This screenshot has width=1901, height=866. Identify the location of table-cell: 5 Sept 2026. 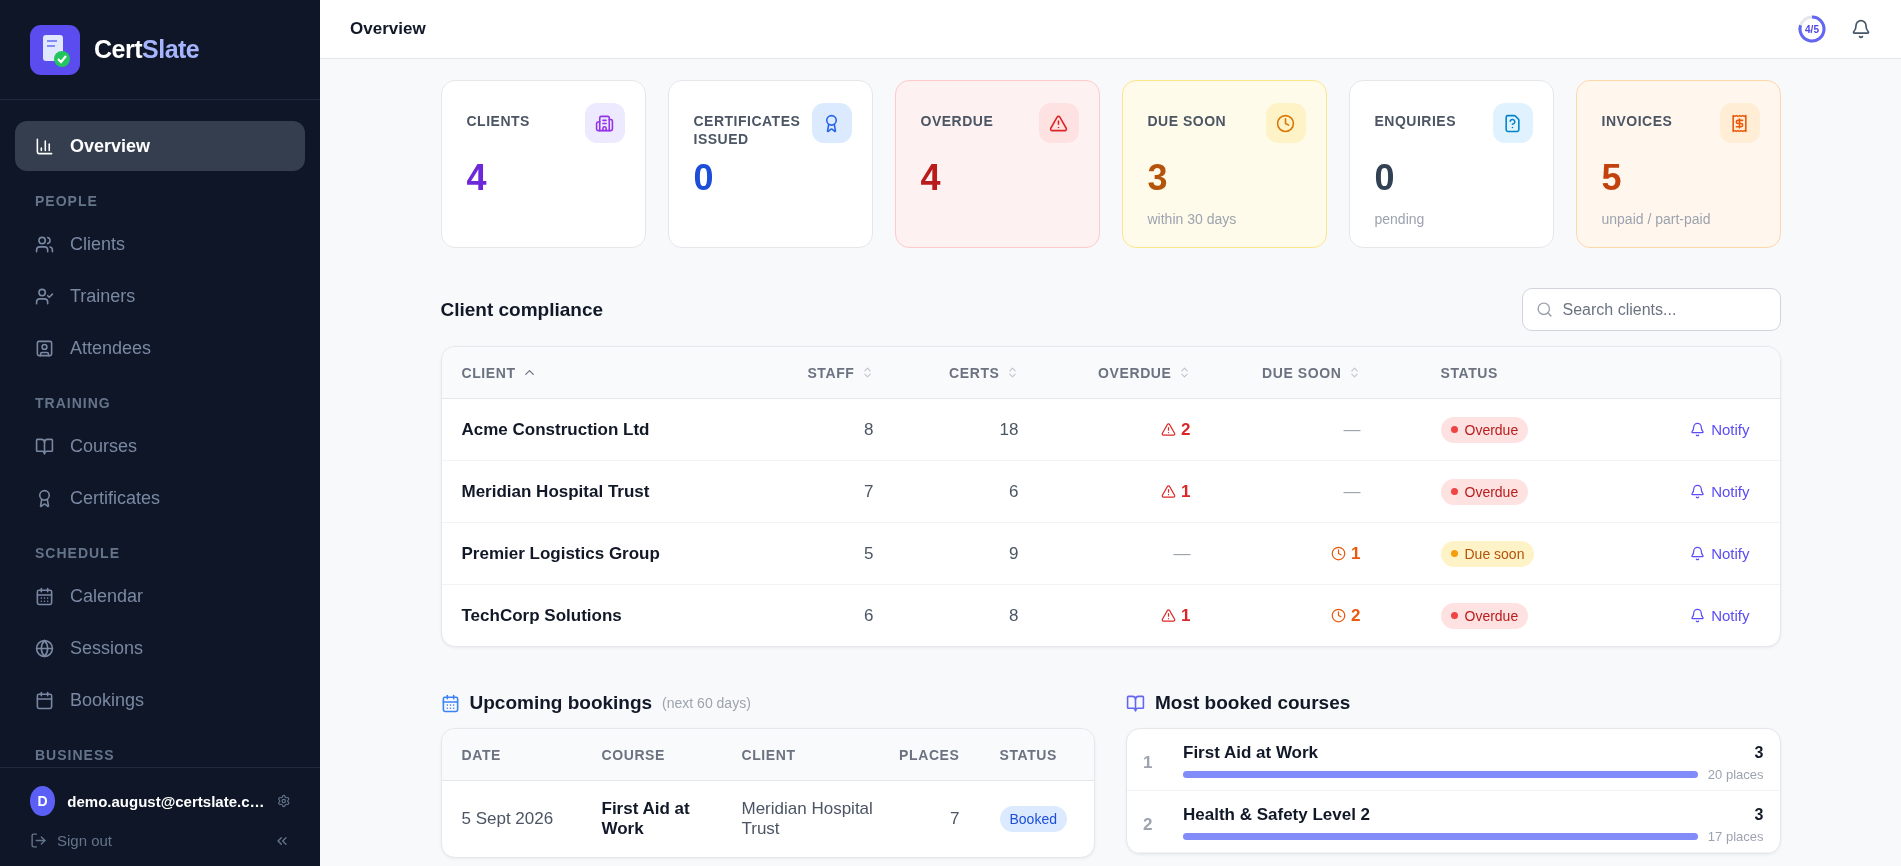
(507, 819).